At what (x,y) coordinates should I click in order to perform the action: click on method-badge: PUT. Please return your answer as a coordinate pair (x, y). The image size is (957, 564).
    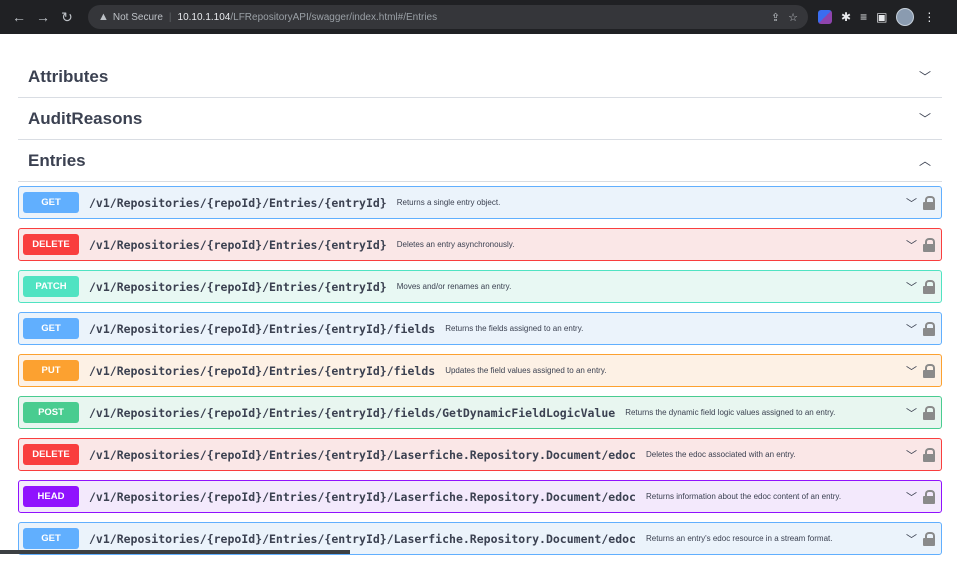
    Looking at the image, I should click on (51, 370).